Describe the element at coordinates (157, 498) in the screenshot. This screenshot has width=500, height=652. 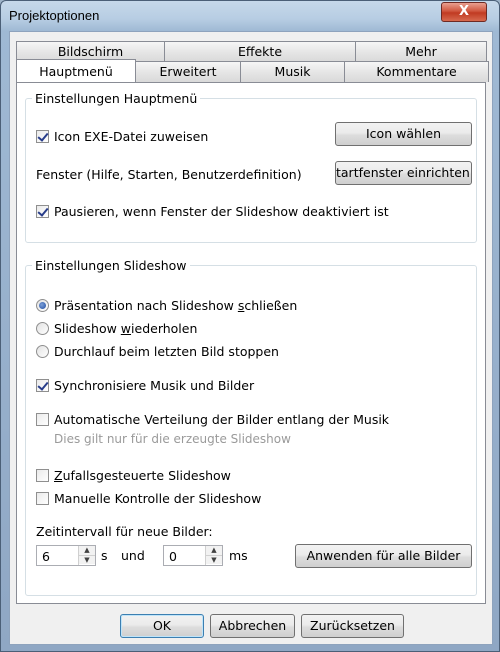
I see `manual-control-label: Manuelle Kontrolle der Slideshow` at that location.